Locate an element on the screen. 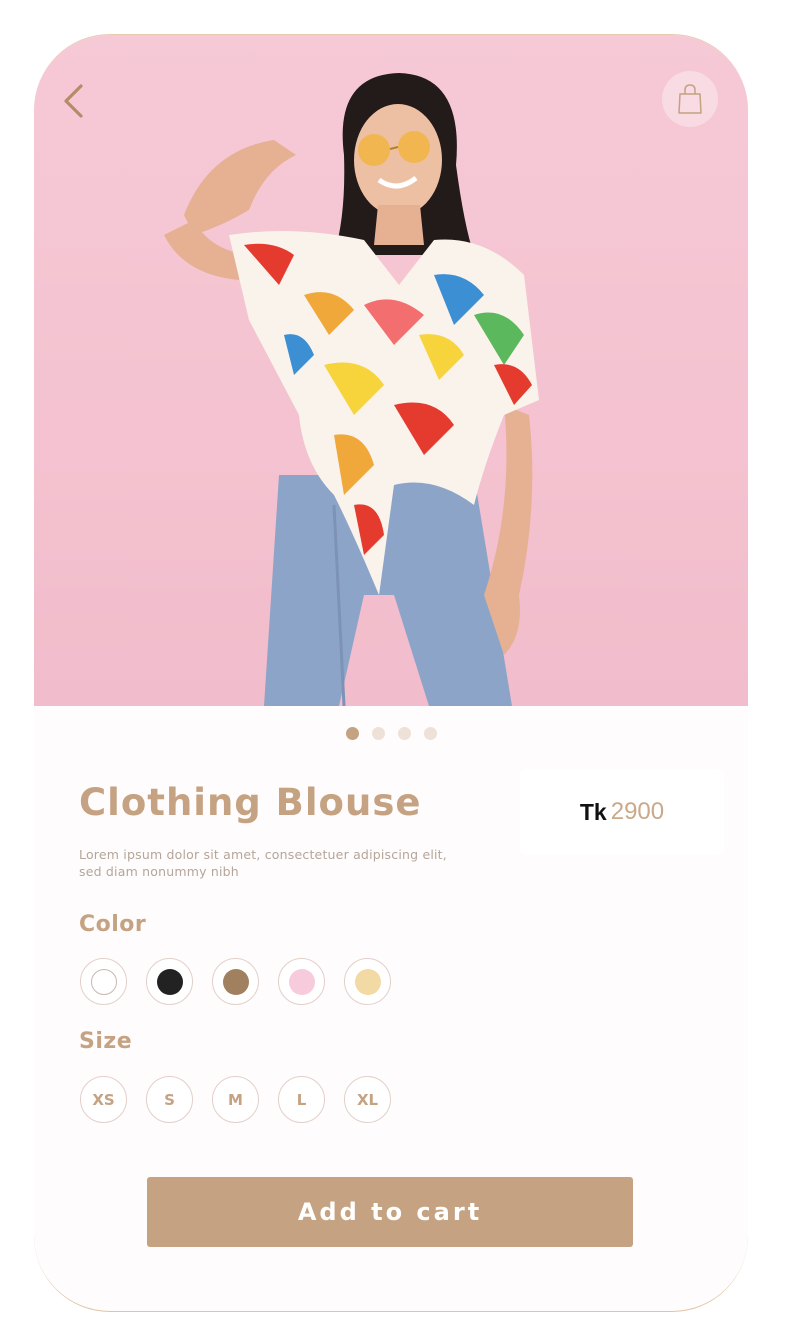  size-options: XS S M L XL is located at coordinates (235, 1099).